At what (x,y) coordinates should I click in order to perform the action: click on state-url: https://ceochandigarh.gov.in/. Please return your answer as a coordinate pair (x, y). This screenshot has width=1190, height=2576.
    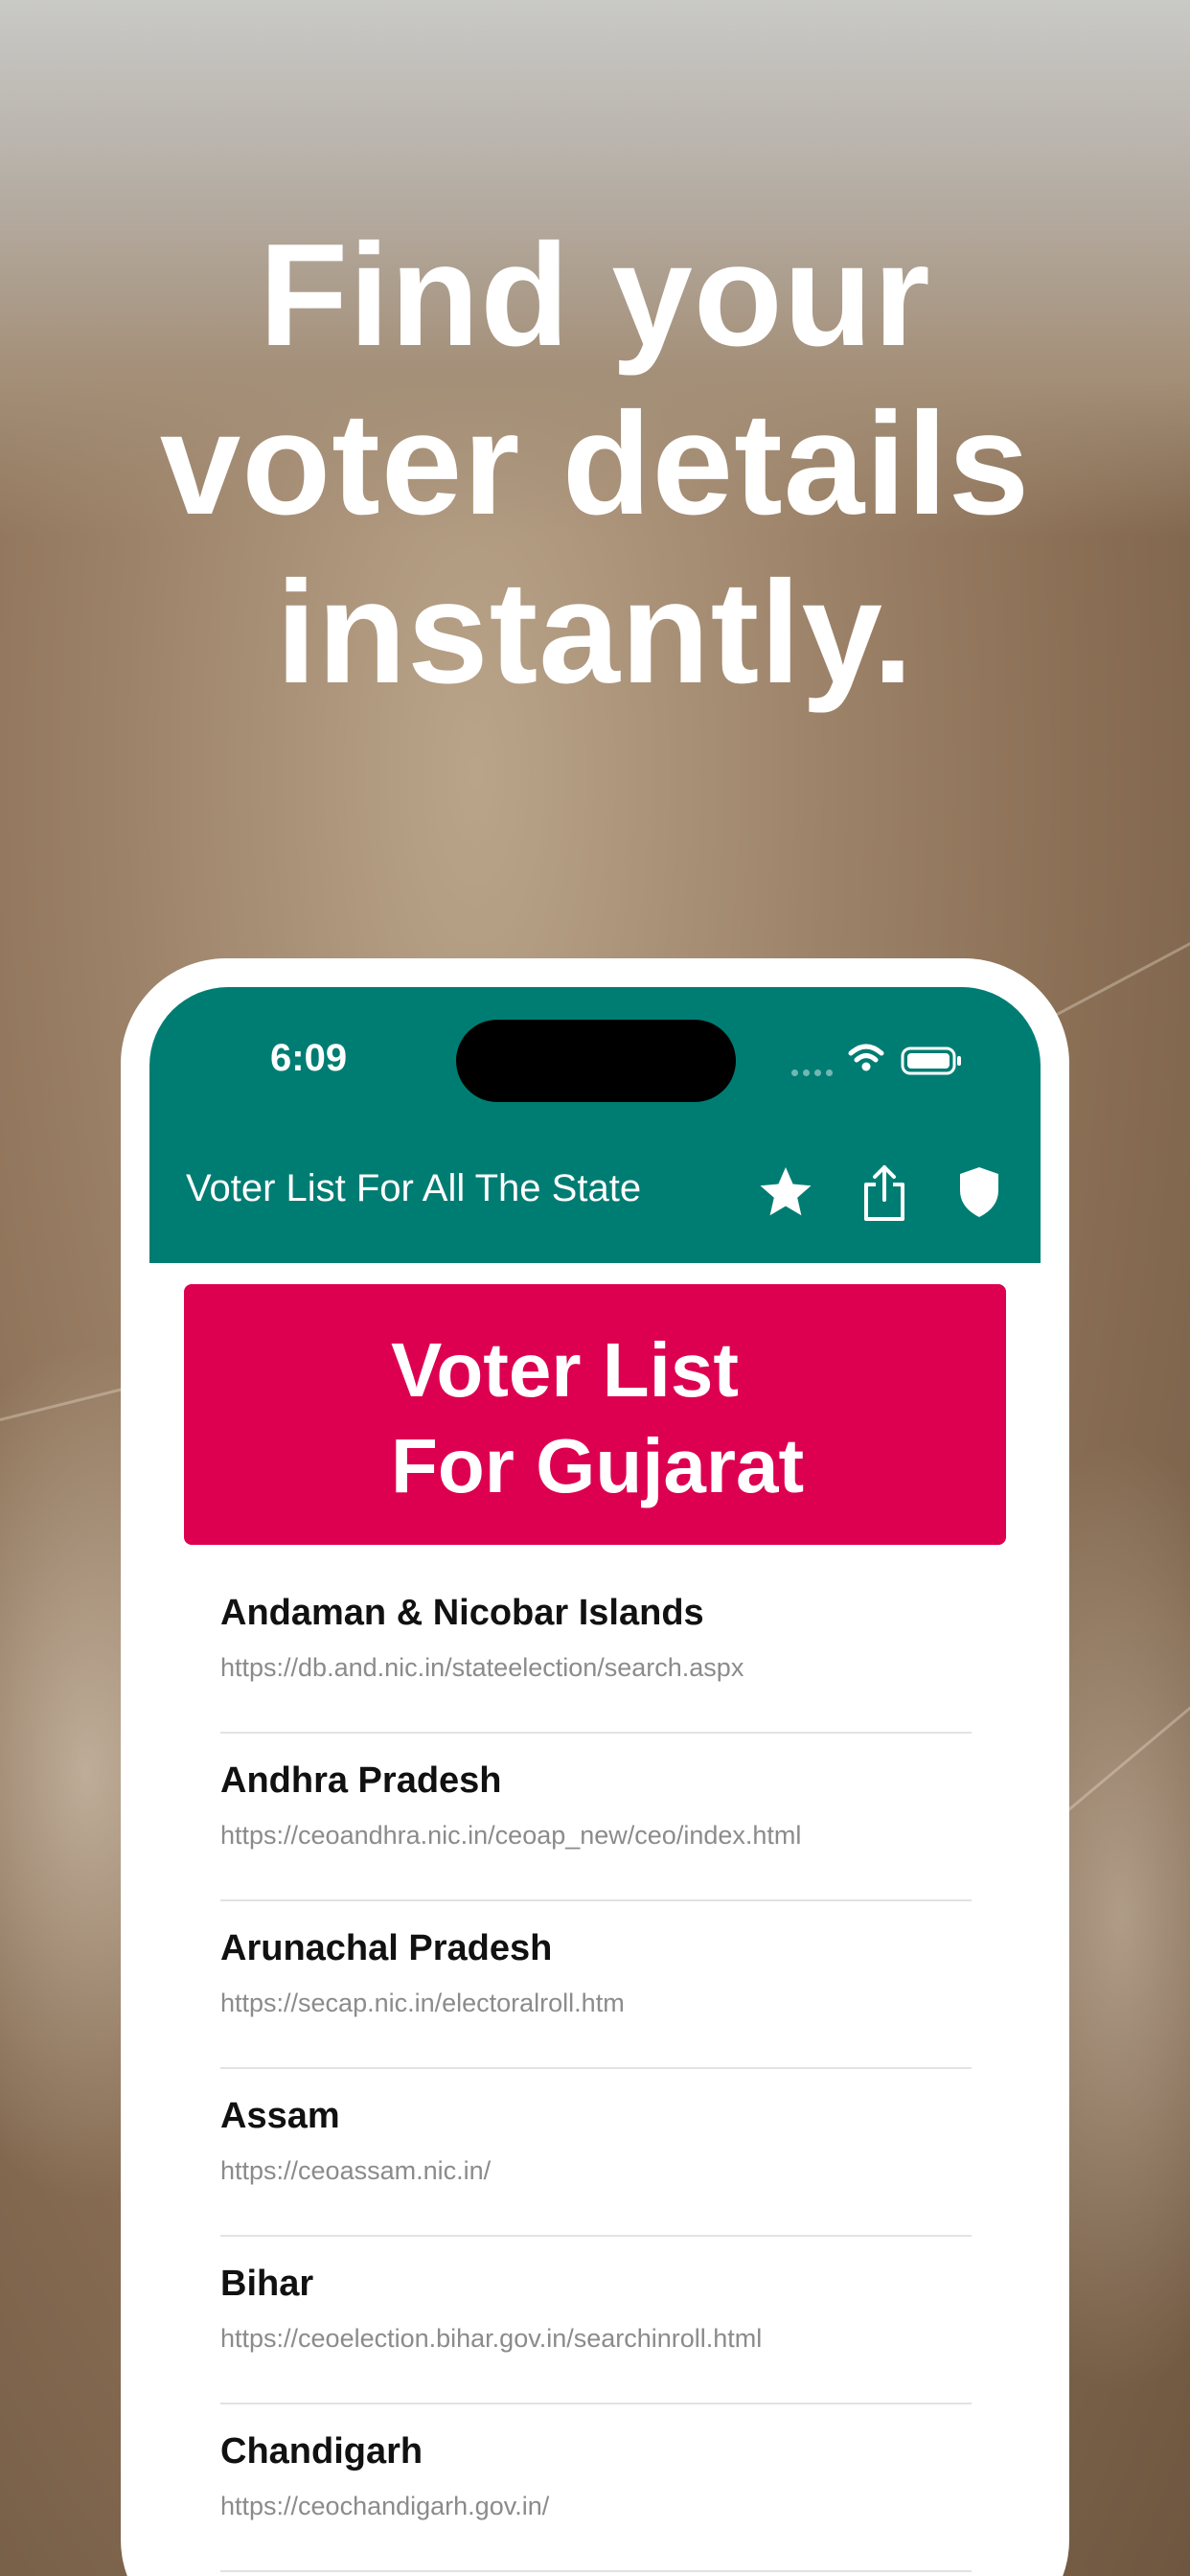
    Looking at the image, I should click on (385, 2506).